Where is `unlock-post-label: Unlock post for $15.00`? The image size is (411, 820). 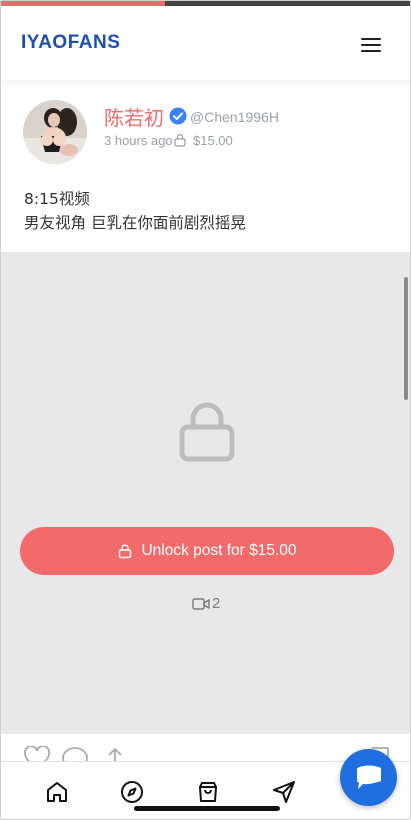 unlock-post-label: Unlock post for $15.00 is located at coordinates (219, 550).